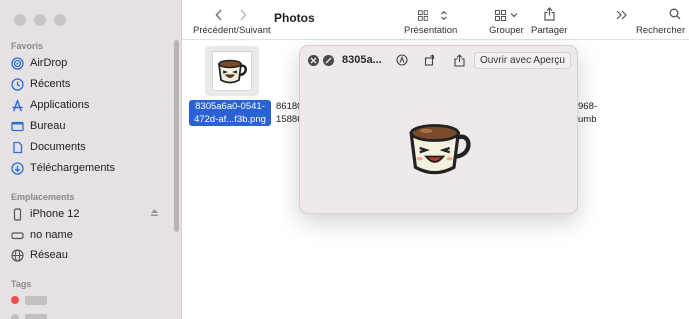 The height and width of the screenshot is (319, 689). I want to click on file-thumbnail-selected, so click(232, 71).